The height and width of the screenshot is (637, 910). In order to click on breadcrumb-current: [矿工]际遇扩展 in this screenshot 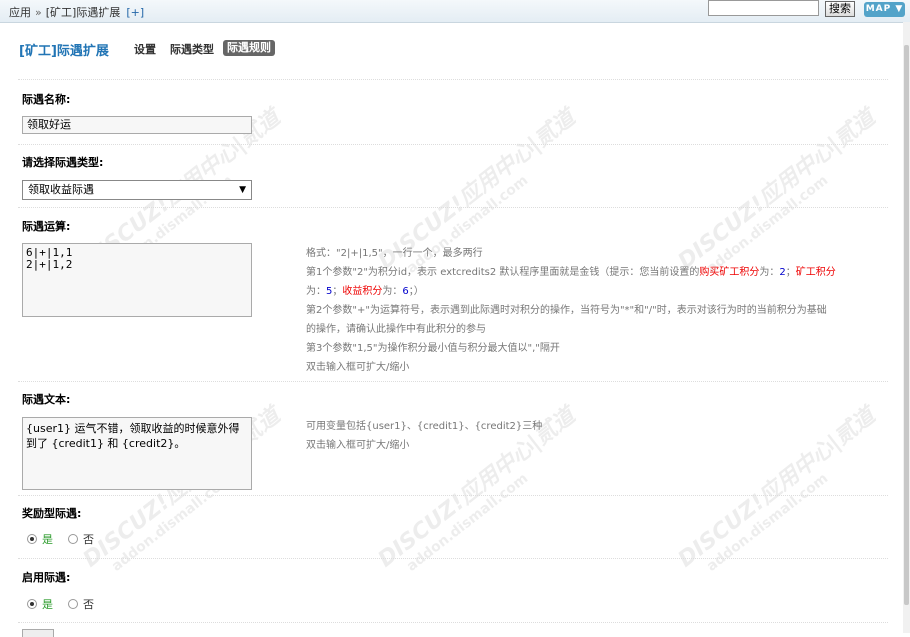, I will do `click(83, 12)`.